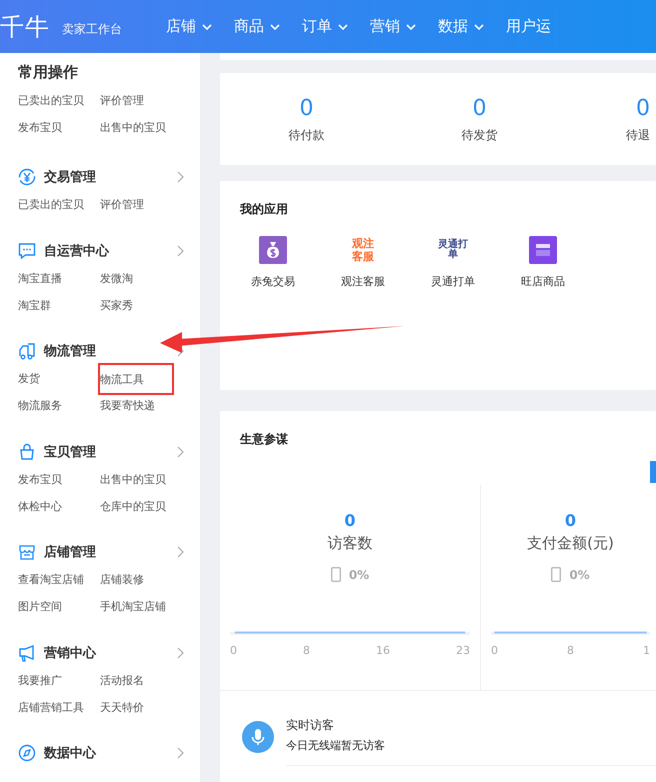  What do you see at coordinates (273, 281) in the screenshot?
I see `app-name: 赤兔交易` at bounding box center [273, 281].